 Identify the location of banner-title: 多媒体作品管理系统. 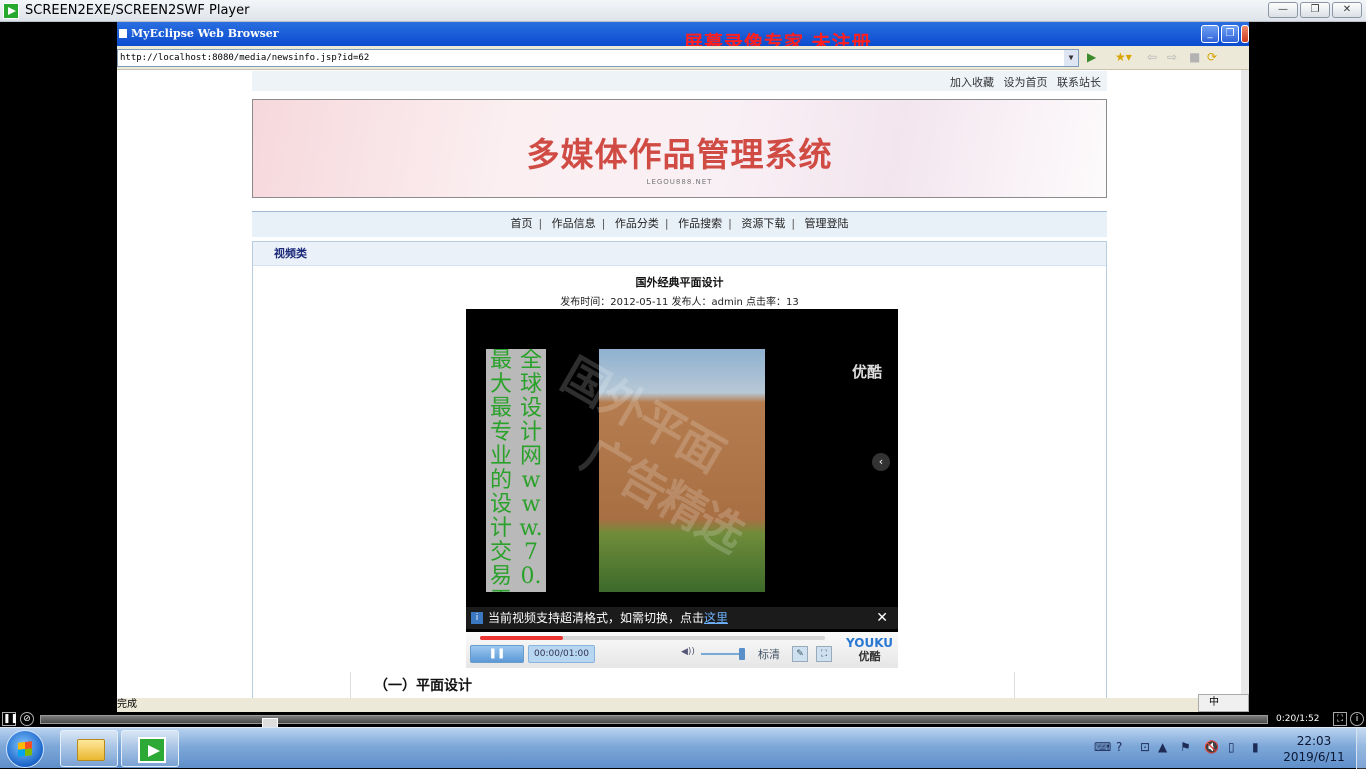
(679, 154).